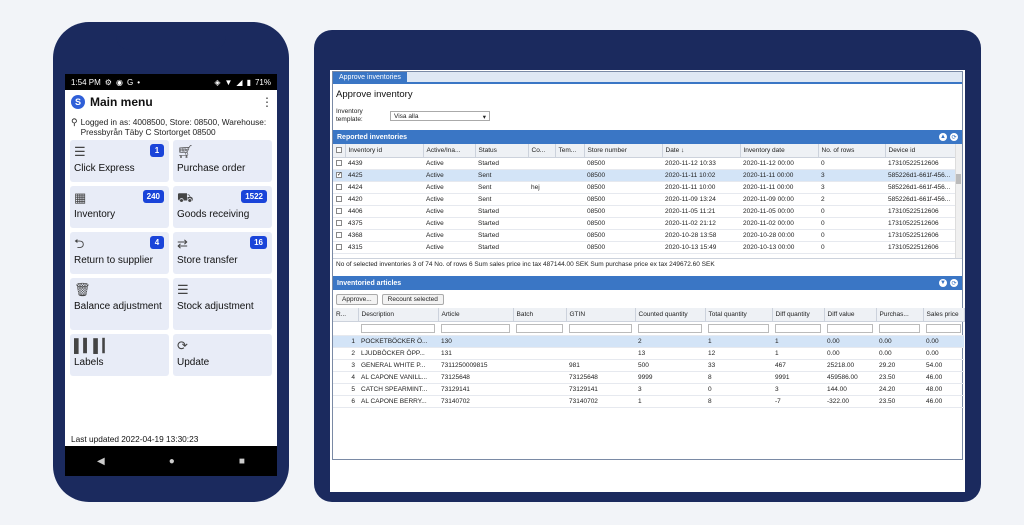 Image resolution: width=1024 pixels, height=525 pixels. What do you see at coordinates (670, 315) in the screenshot?
I see `column-header: Counted quantity` at bounding box center [670, 315].